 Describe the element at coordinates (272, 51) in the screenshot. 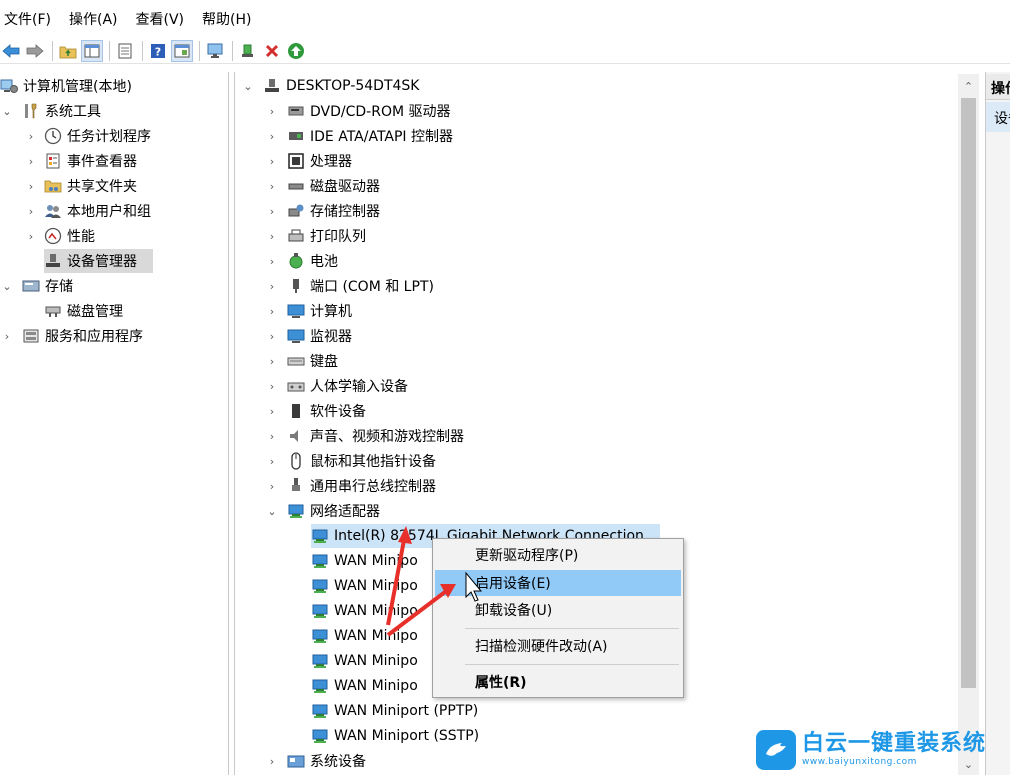

I see `uninstall-x-icon` at that location.